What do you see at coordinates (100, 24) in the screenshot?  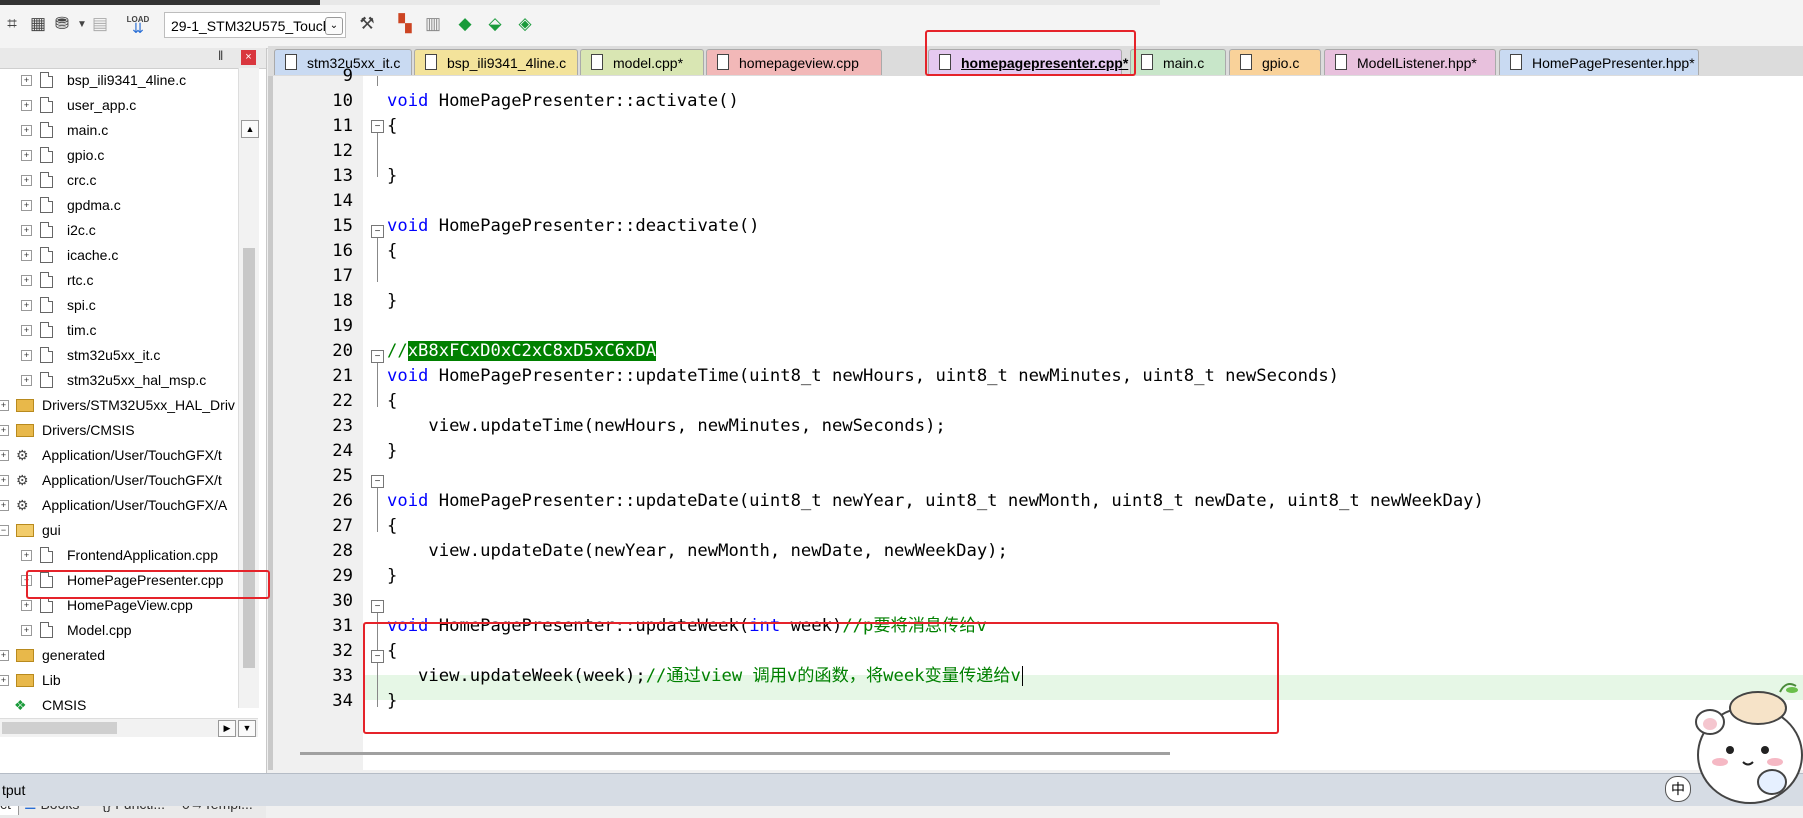 I see `batch-build-icon: ▤` at bounding box center [100, 24].